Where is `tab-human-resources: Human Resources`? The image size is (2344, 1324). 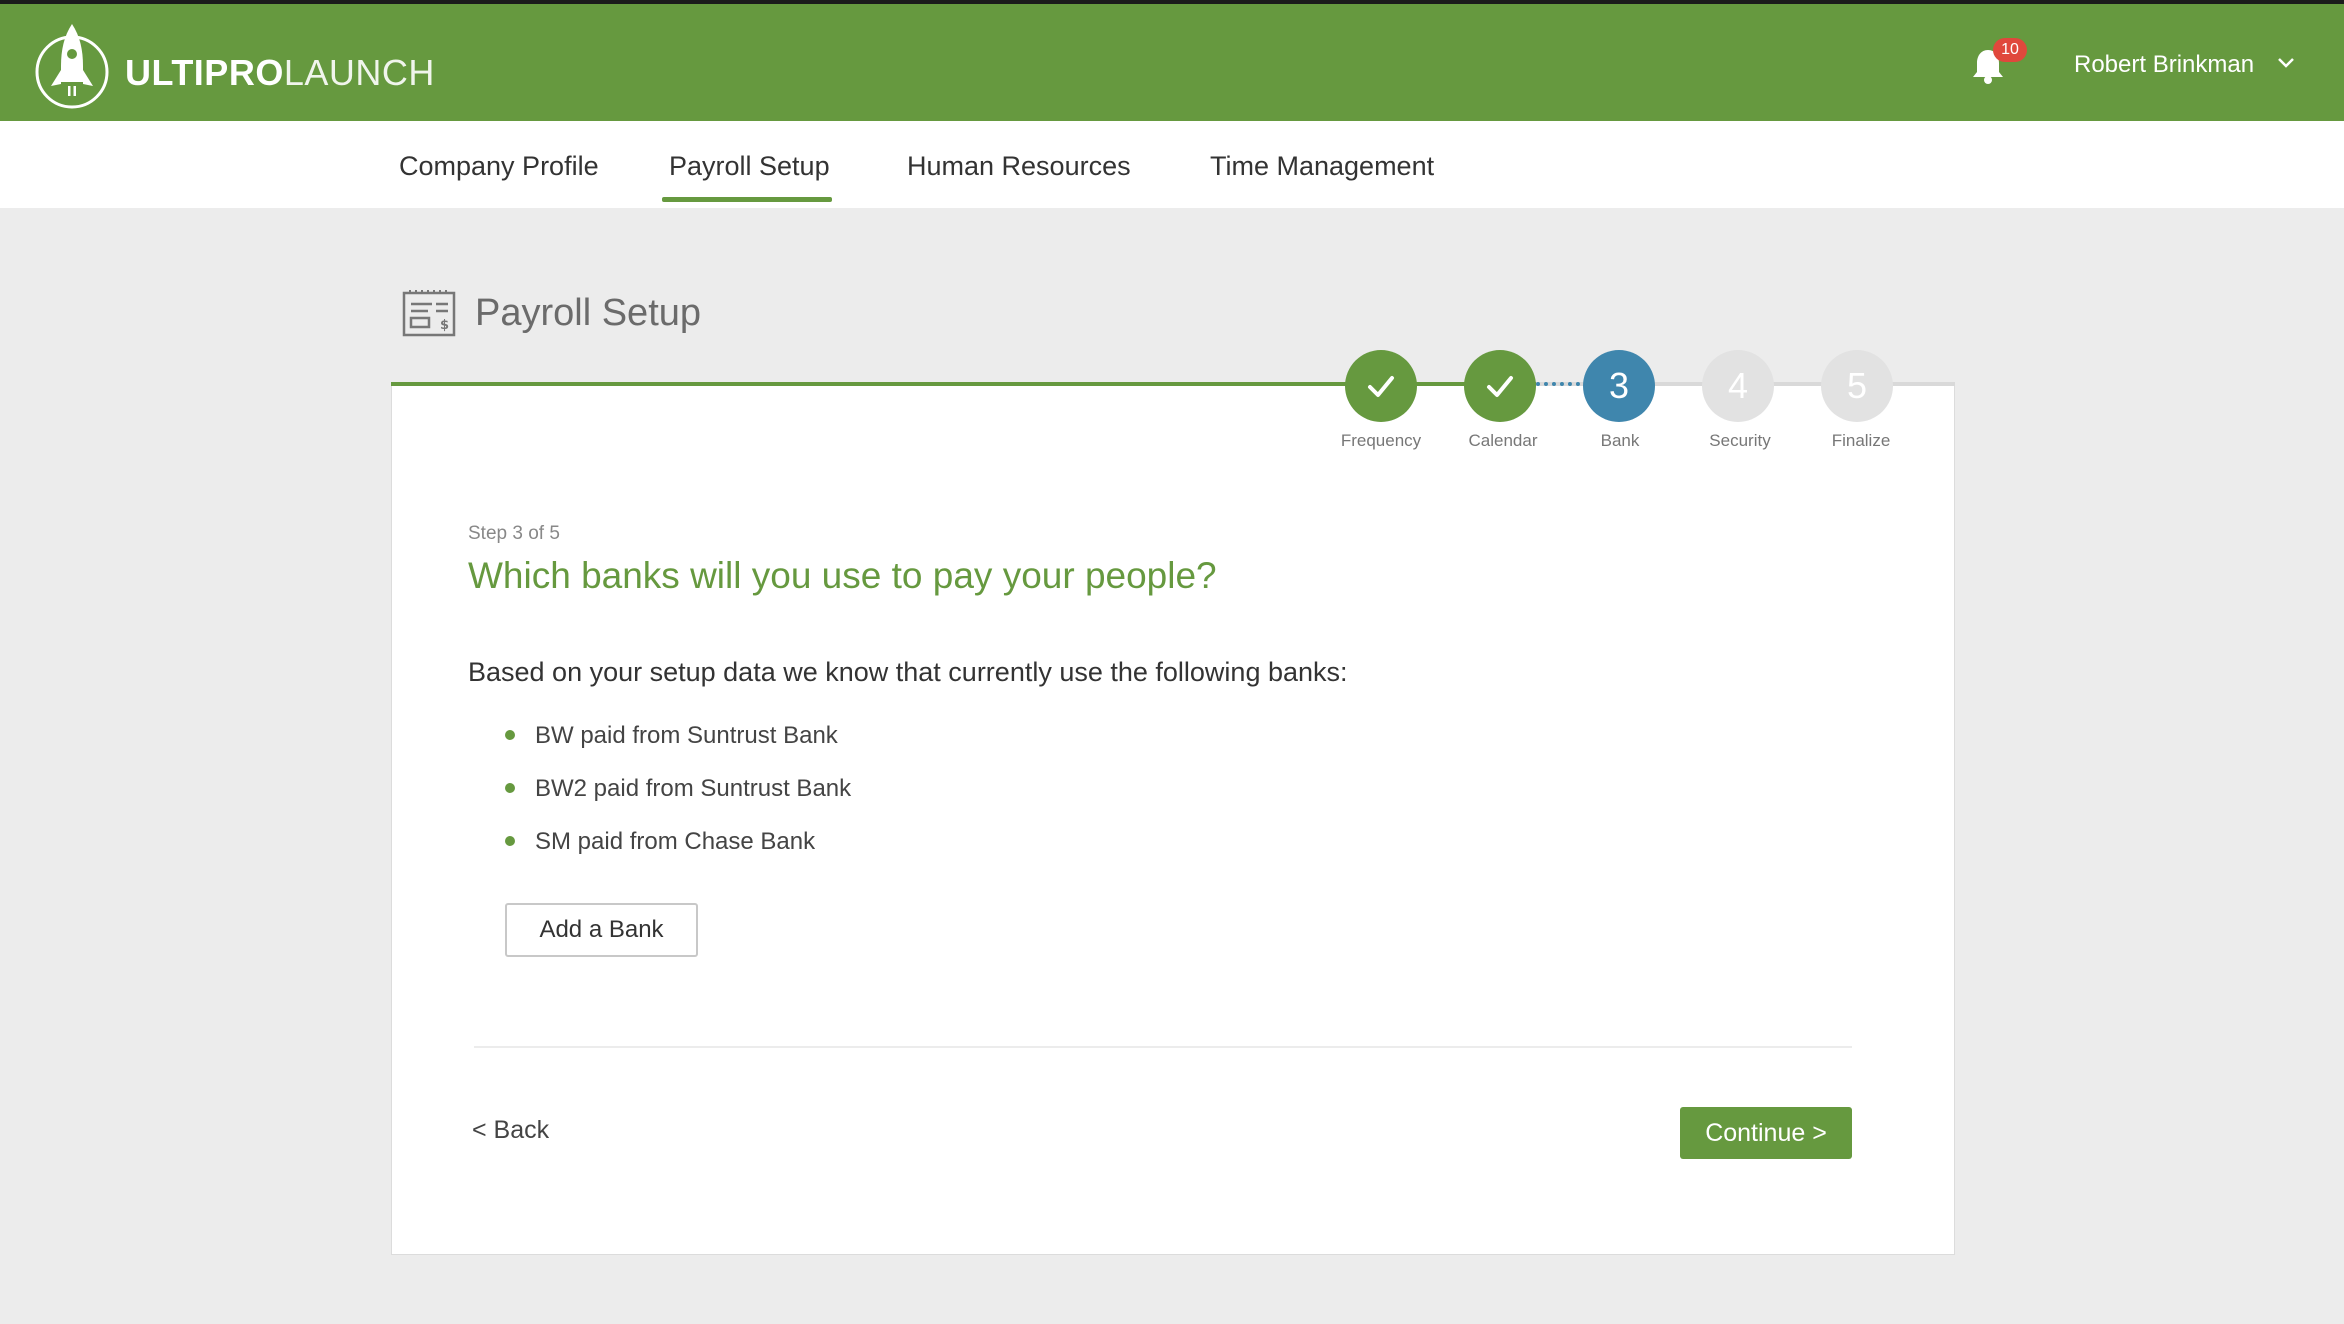 tab-human-resources: Human Resources is located at coordinates (1019, 166).